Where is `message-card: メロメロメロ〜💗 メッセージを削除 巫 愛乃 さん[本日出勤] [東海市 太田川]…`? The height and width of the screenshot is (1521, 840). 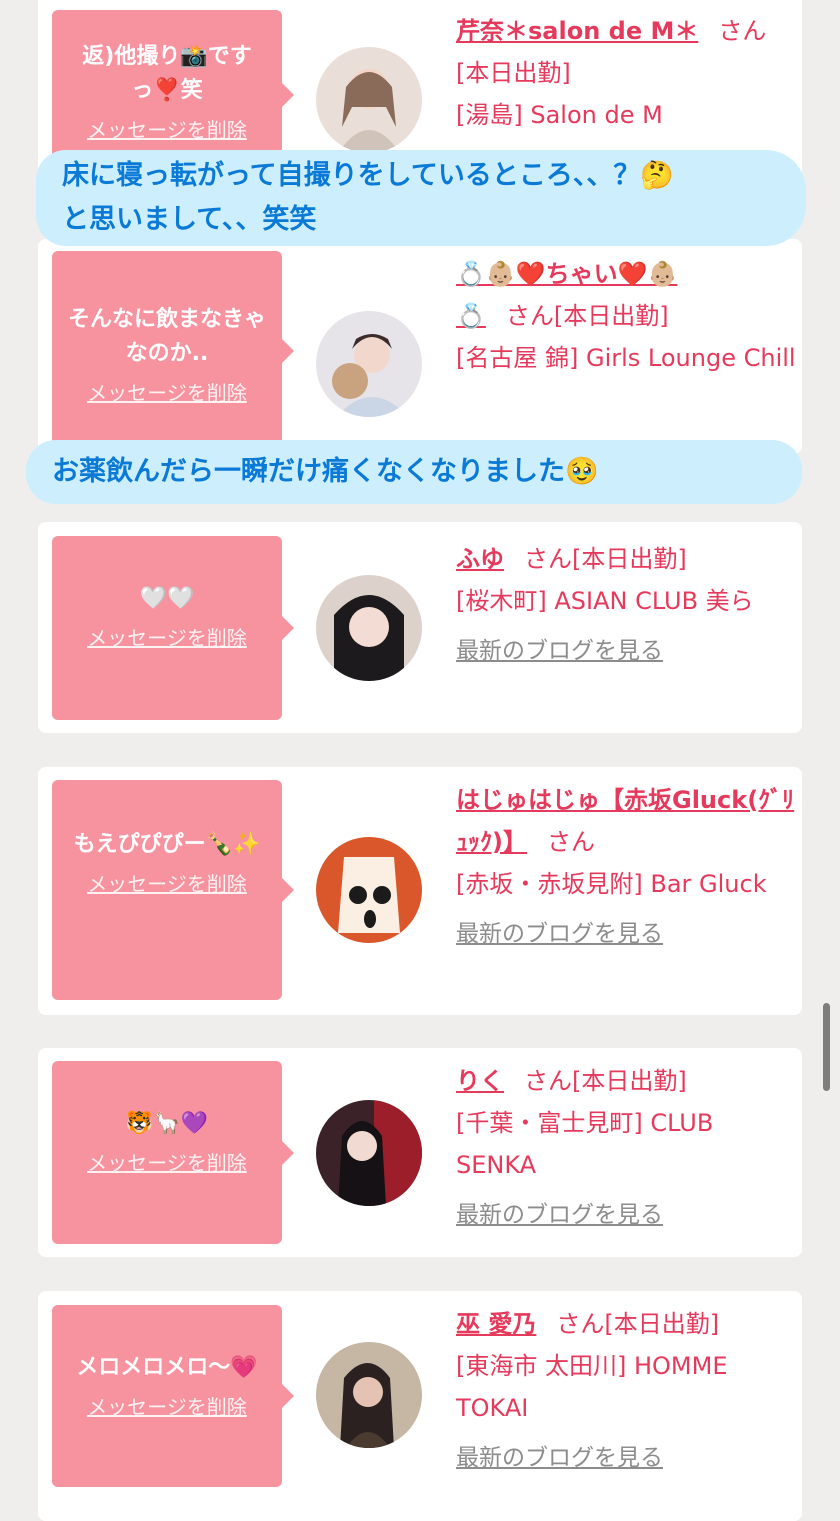
message-card: メロメロメロ〜💗 メッセージを削除 巫 愛乃 さん[本日出勤] [東海市 太田川]… is located at coordinates (420, 1406).